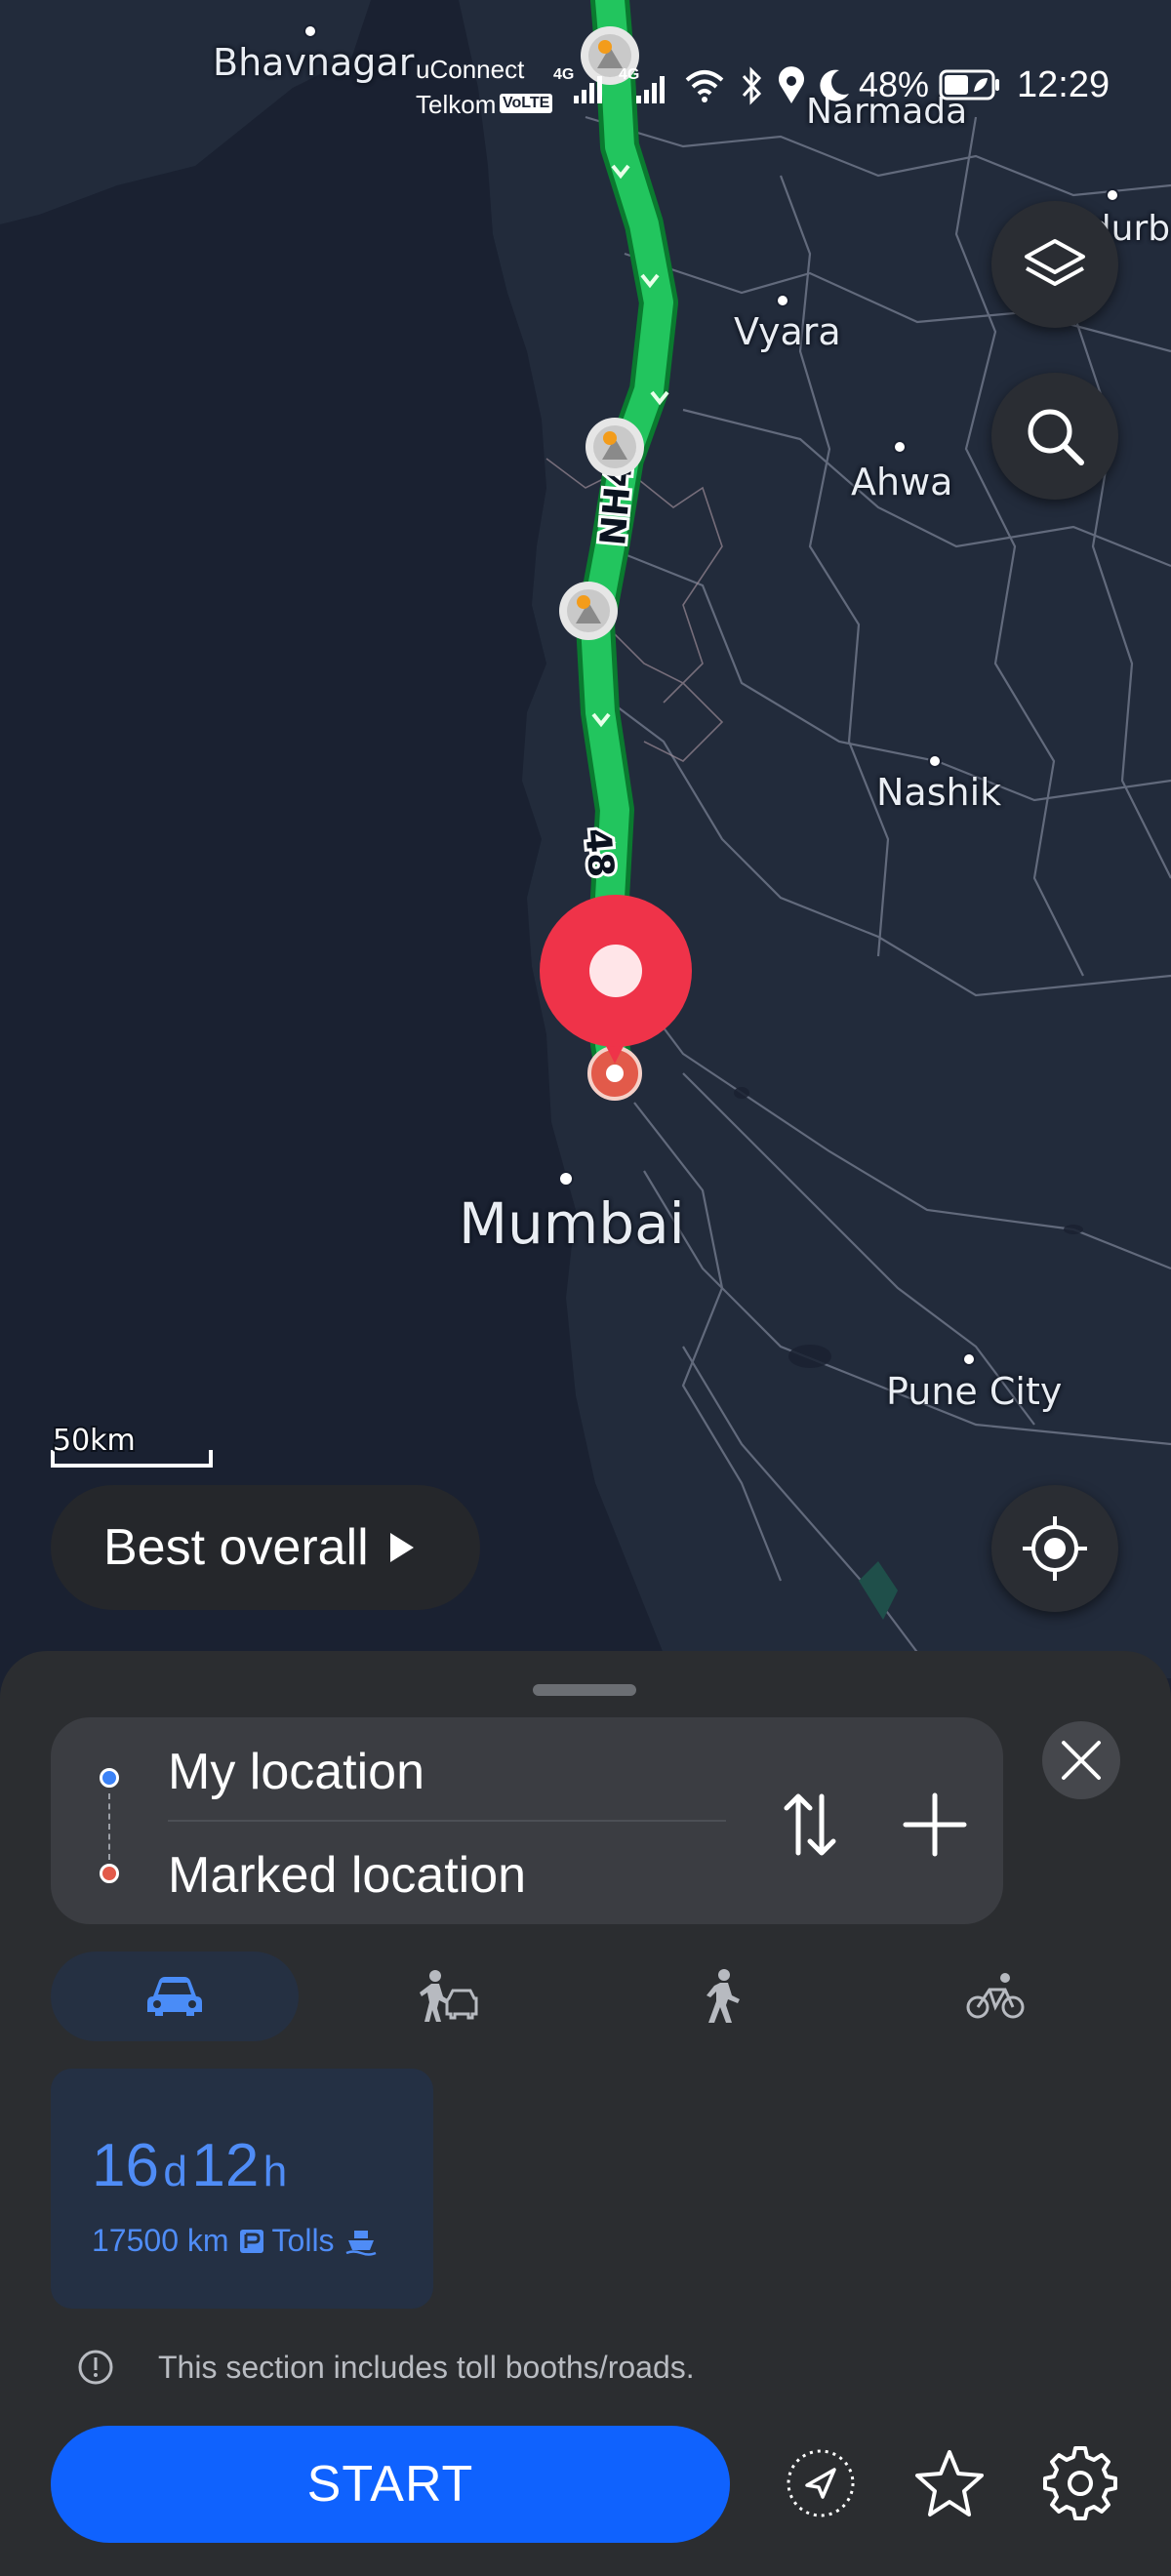 The width and height of the screenshot is (1171, 2576). I want to click on route-preference-button: Best overall, so click(265, 1547).